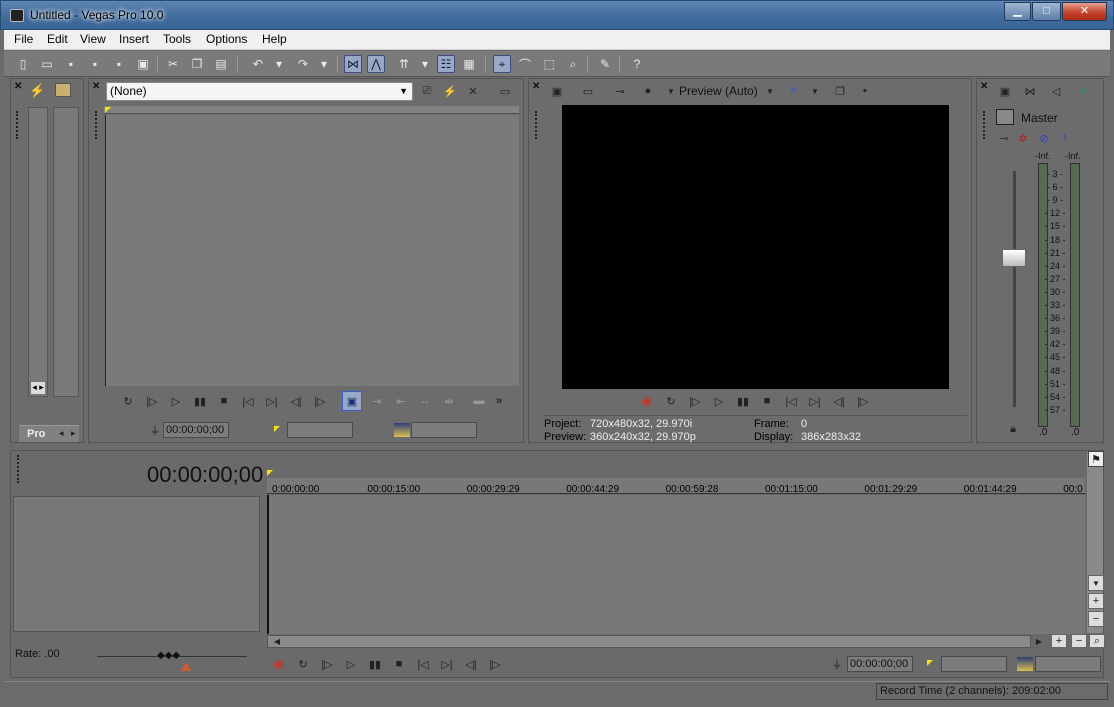 The height and width of the screenshot is (707, 1114). Describe the element at coordinates (303, 64) in the screenshot. I see `redo-icon: ↷` at that location.